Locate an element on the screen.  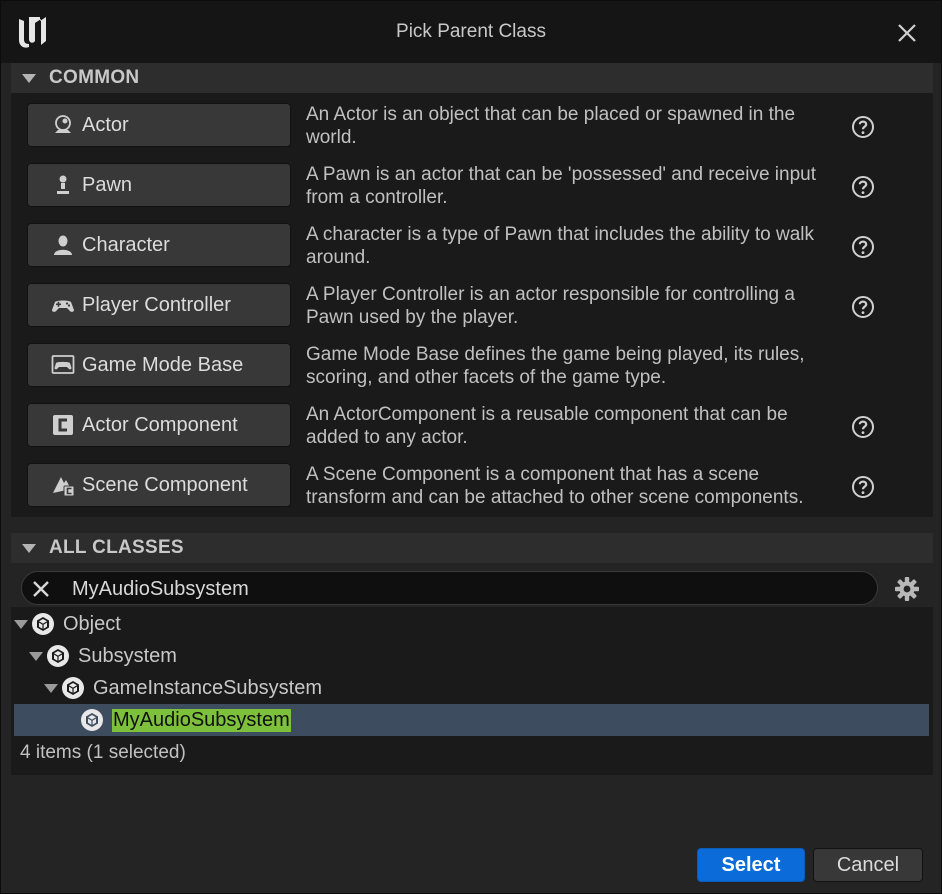
actor-component-class-label: Actor Component is located at coordinates (160, 424).